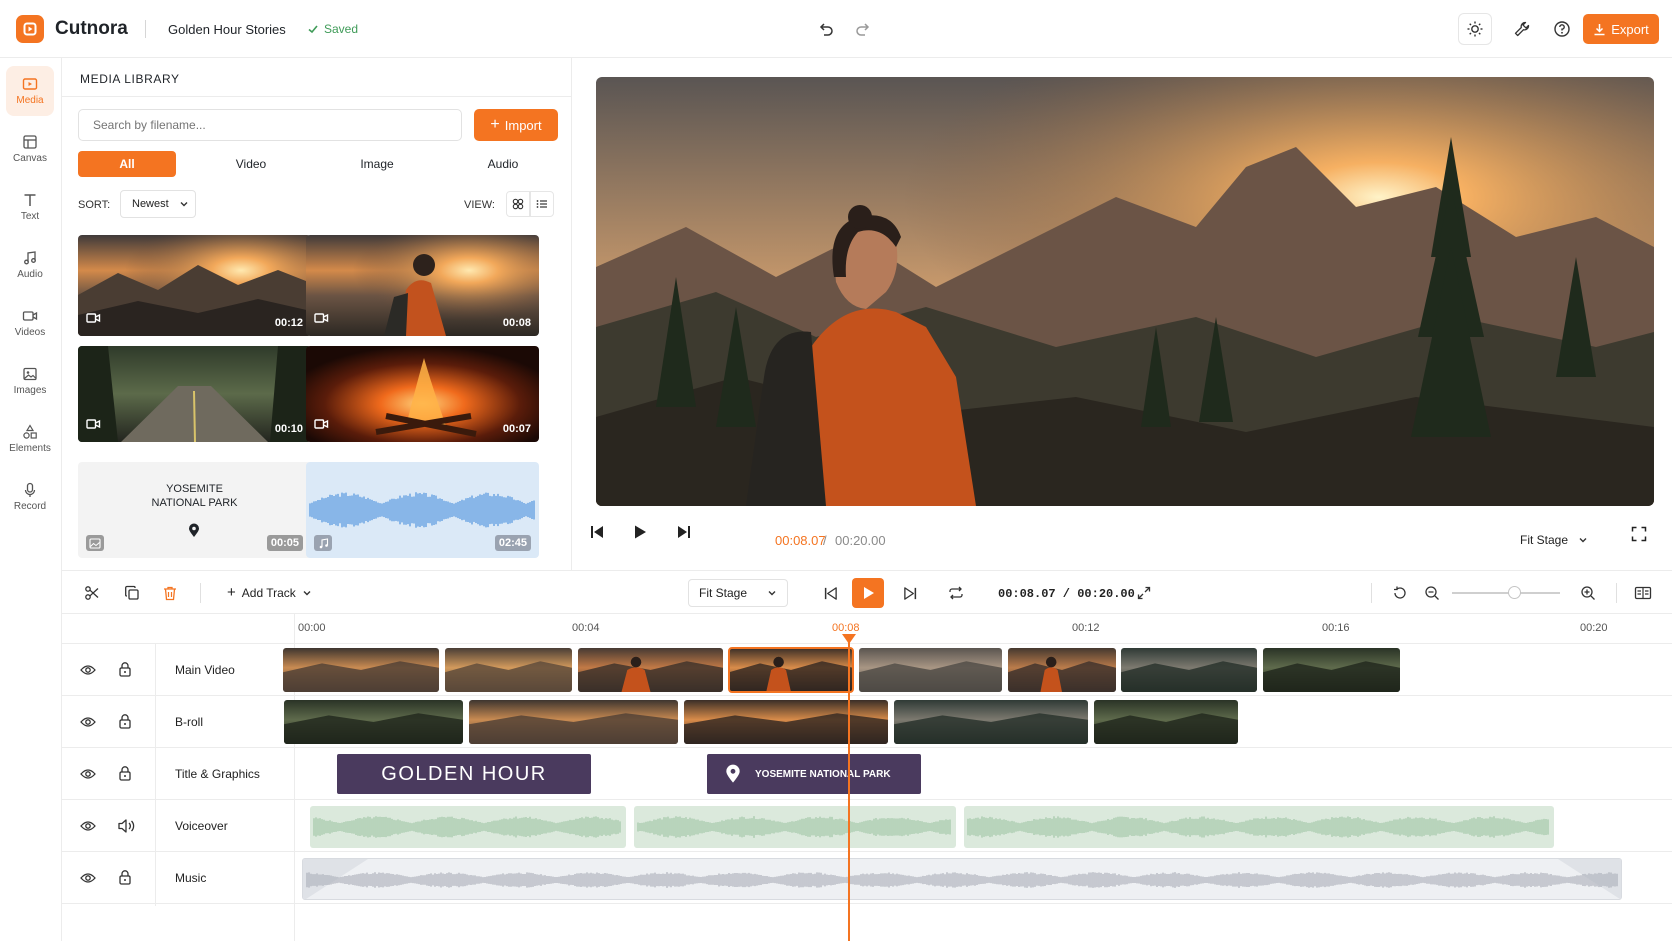 The image size is (1672, 941). I want to click on search-input, so click(270, 125).